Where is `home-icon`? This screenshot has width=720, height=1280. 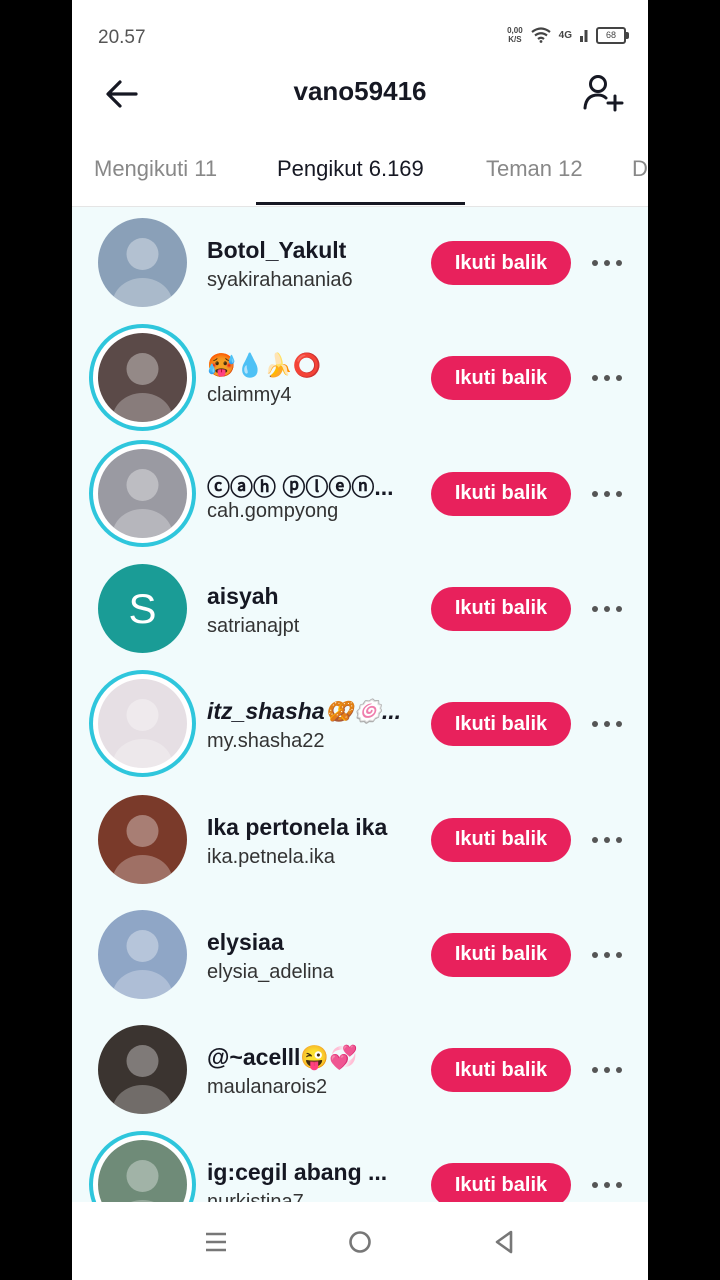 home-icon is located at coordinates (360, 1242).